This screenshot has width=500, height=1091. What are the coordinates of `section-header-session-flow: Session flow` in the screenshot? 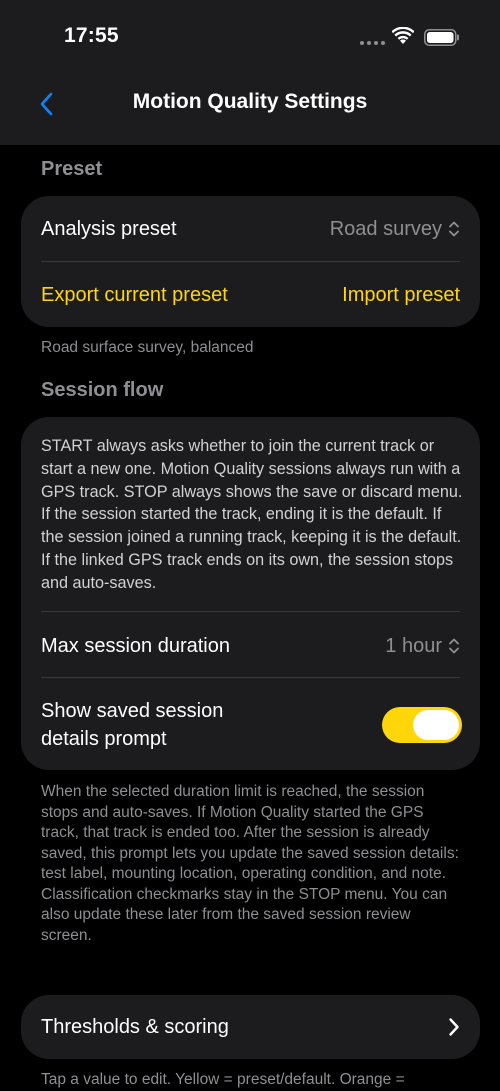 It's located at (102, 390).